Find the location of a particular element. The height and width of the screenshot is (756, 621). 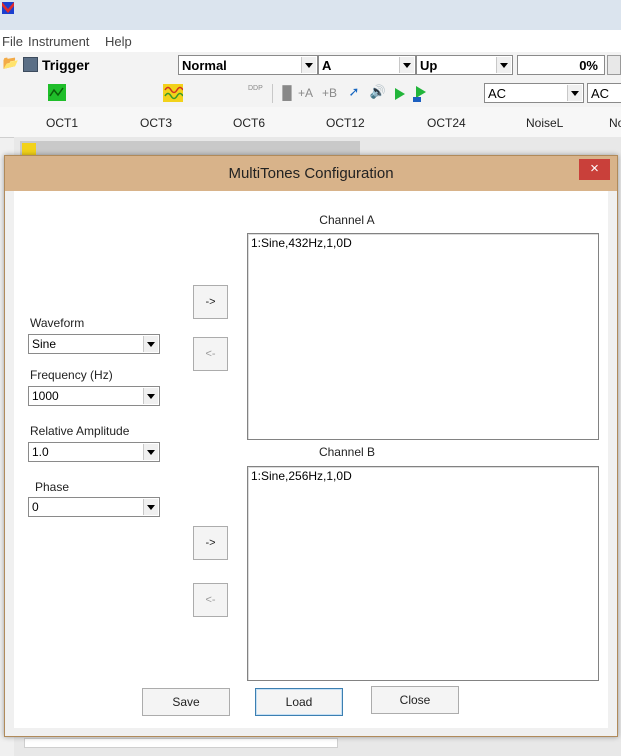

remove-from-channel-b-button: <- is located at coordinates (210, 600).